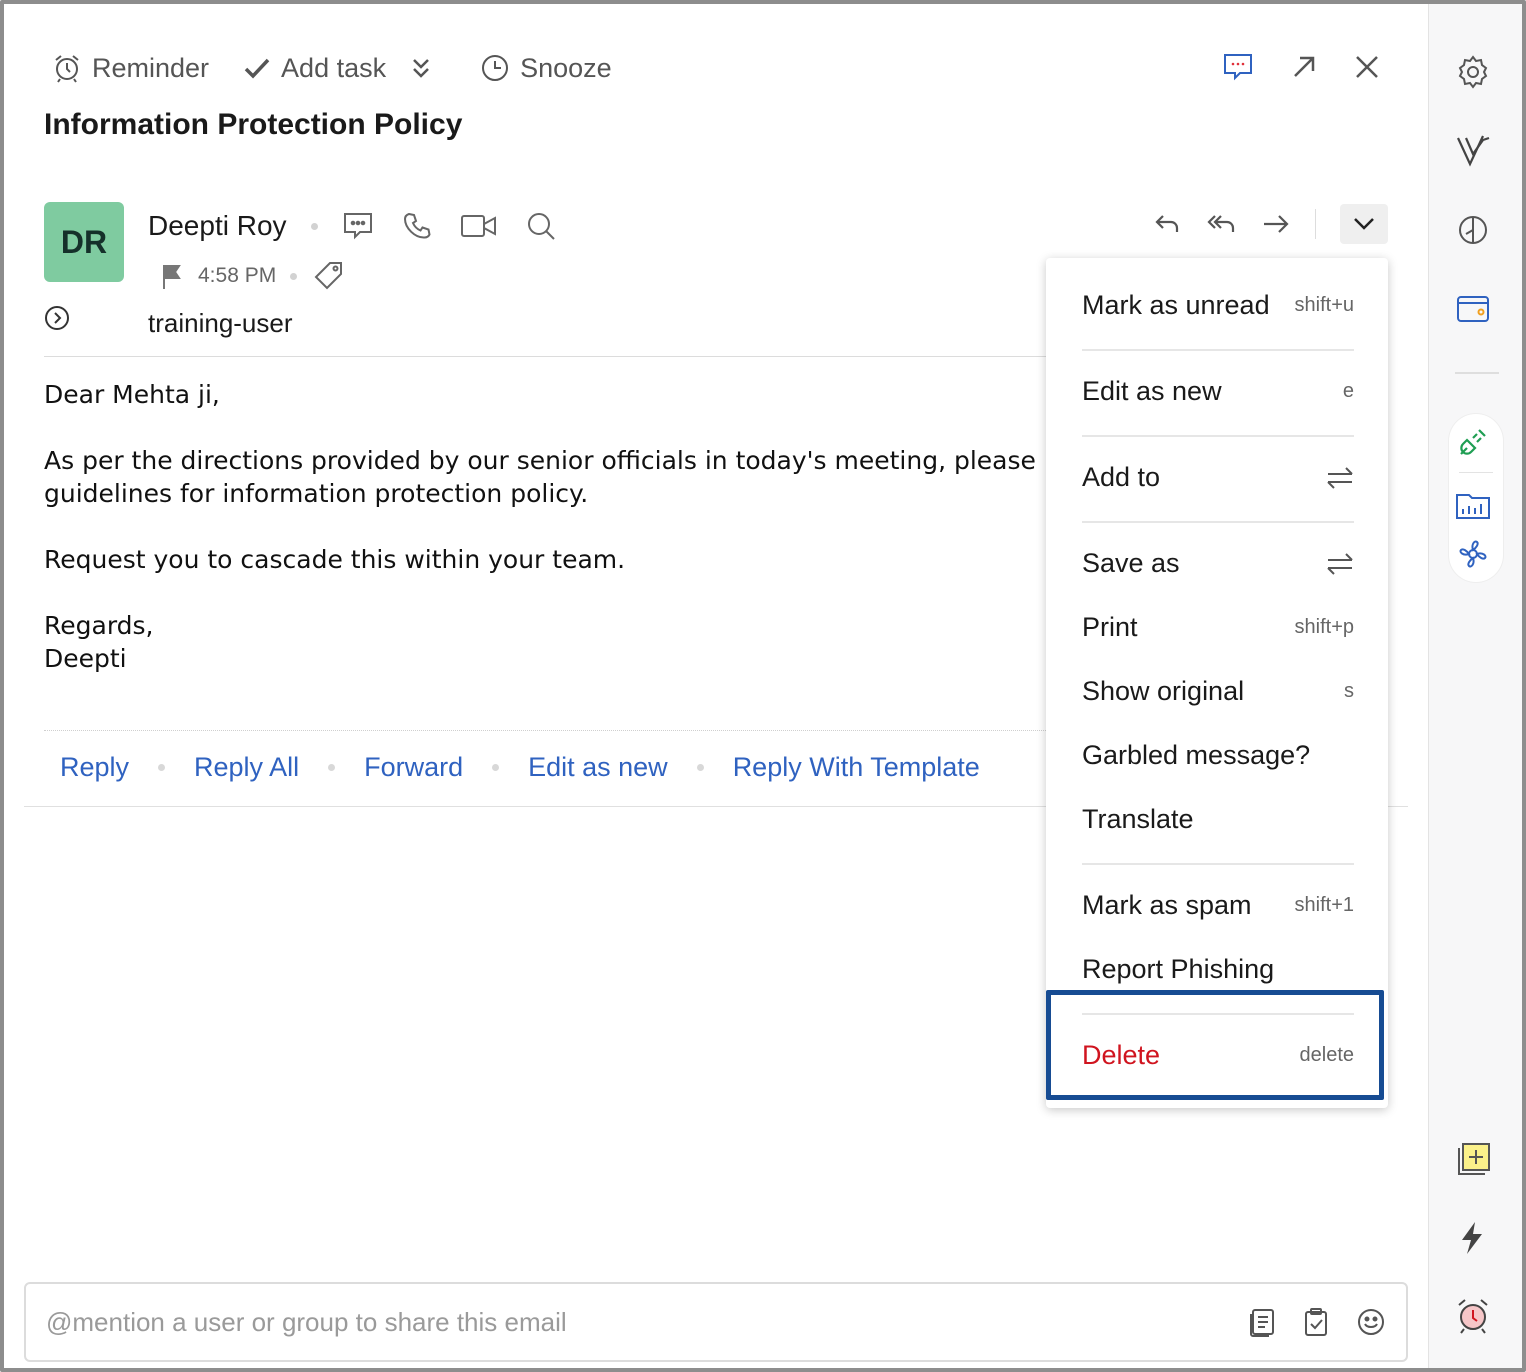 Image resolution: width=1526 pixels, height=1372 pixels. I want to click on reminder-button: Reminder, so click(130, 68).